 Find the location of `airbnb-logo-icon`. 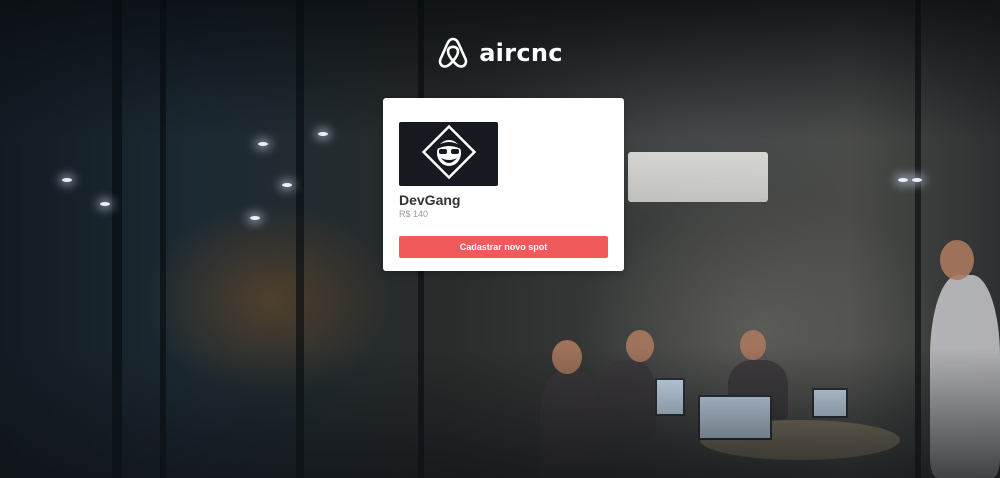

airbnb-logo-icon is located at coordinates (453, 53).